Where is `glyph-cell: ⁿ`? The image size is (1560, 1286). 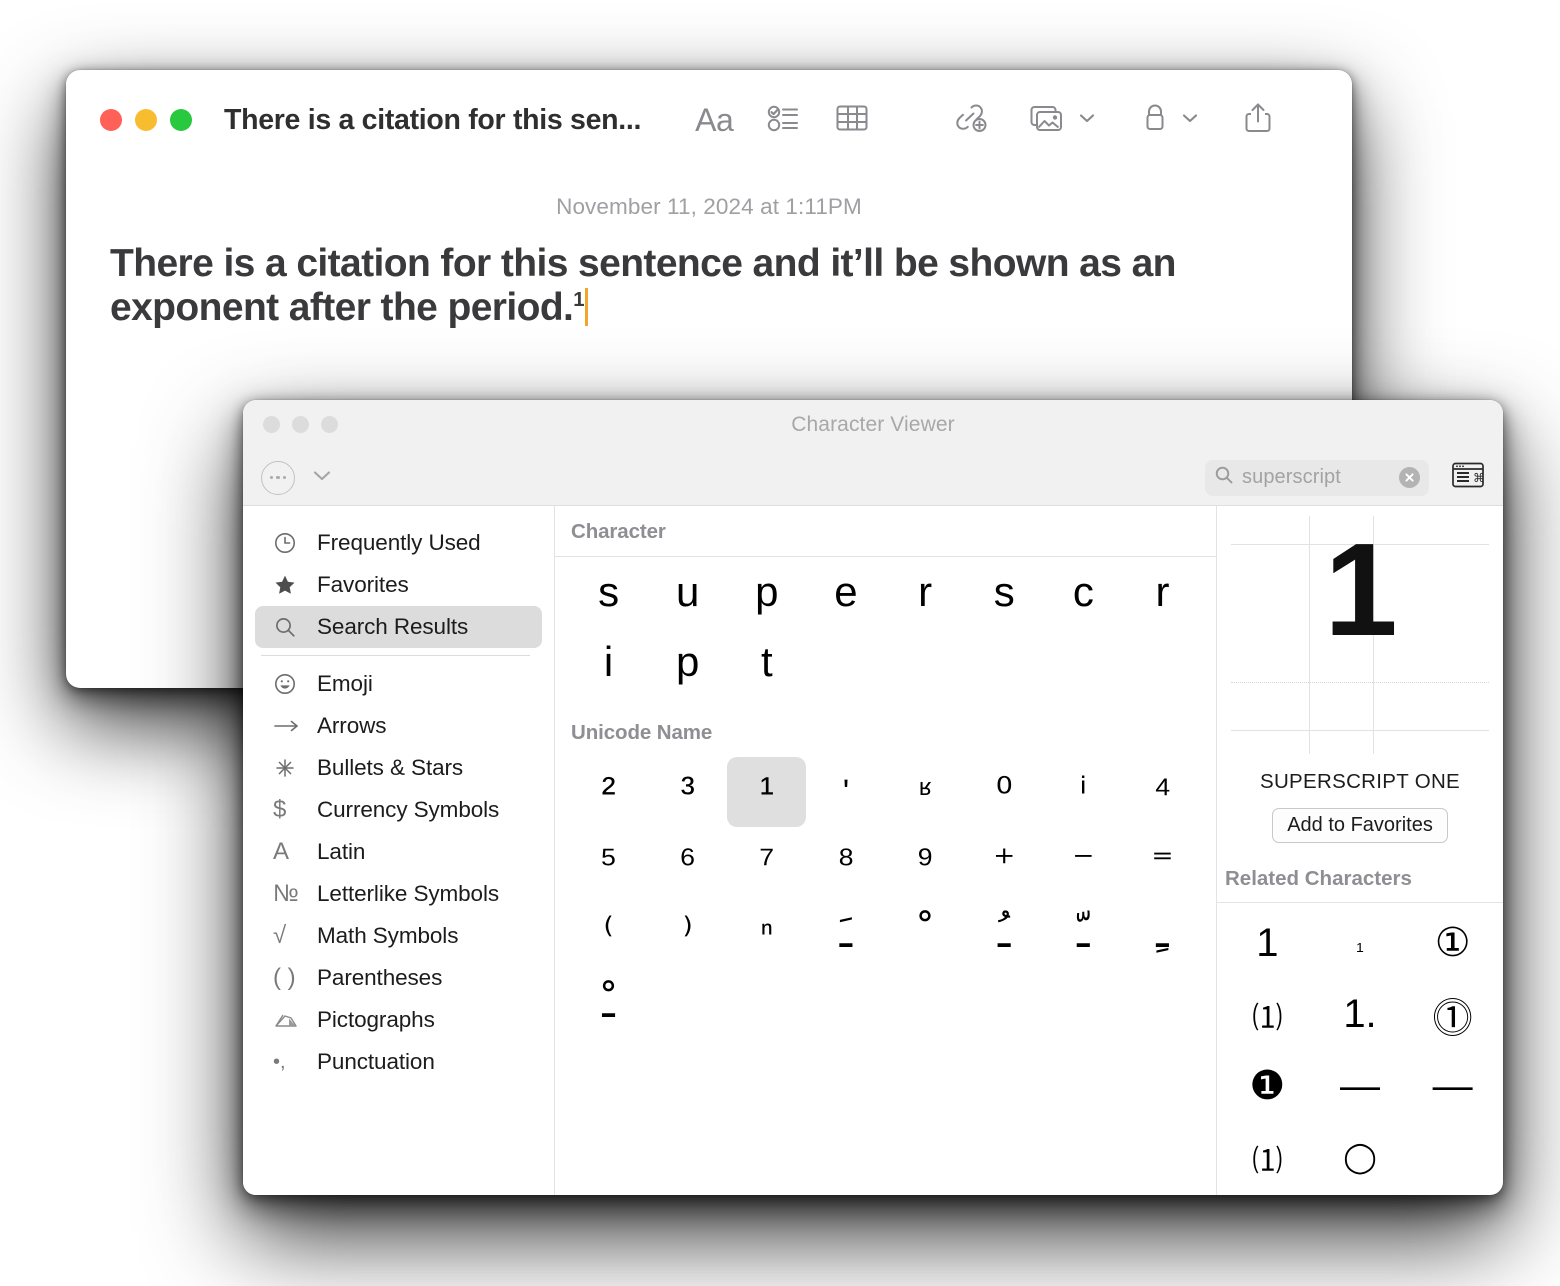 glyph-cell: ⁿ is located at coordinates (766, 932).